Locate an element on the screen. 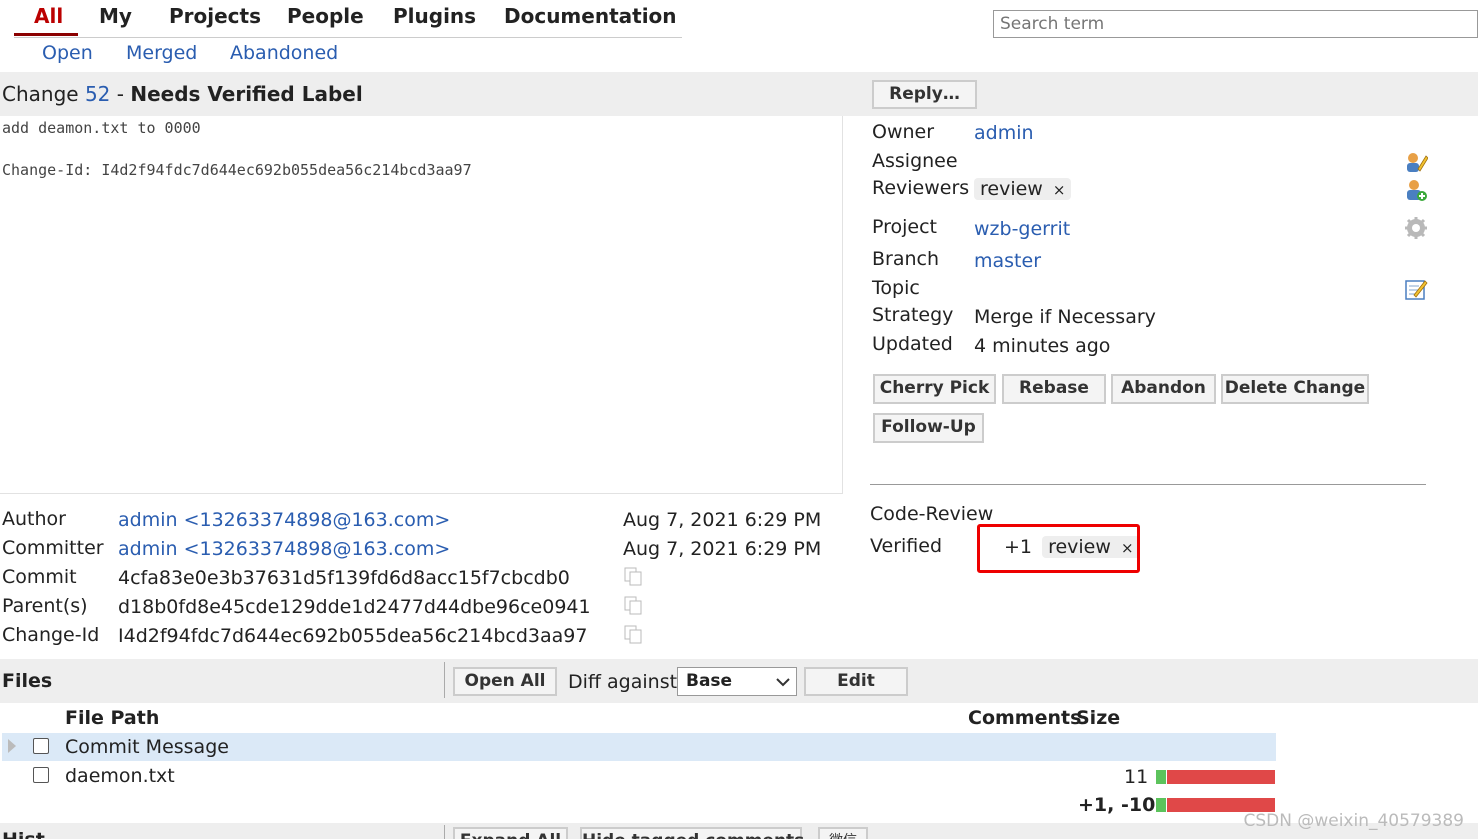  file-path-link: Commit Message is located at coordinates (147, 747).